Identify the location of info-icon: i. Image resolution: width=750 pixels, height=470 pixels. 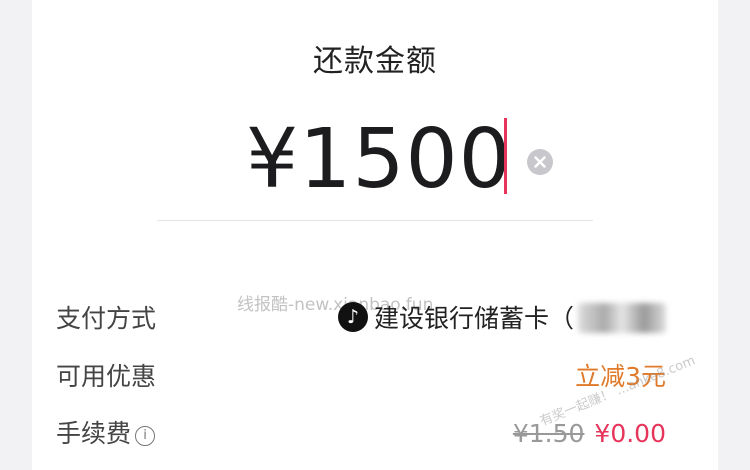
(145, 436).